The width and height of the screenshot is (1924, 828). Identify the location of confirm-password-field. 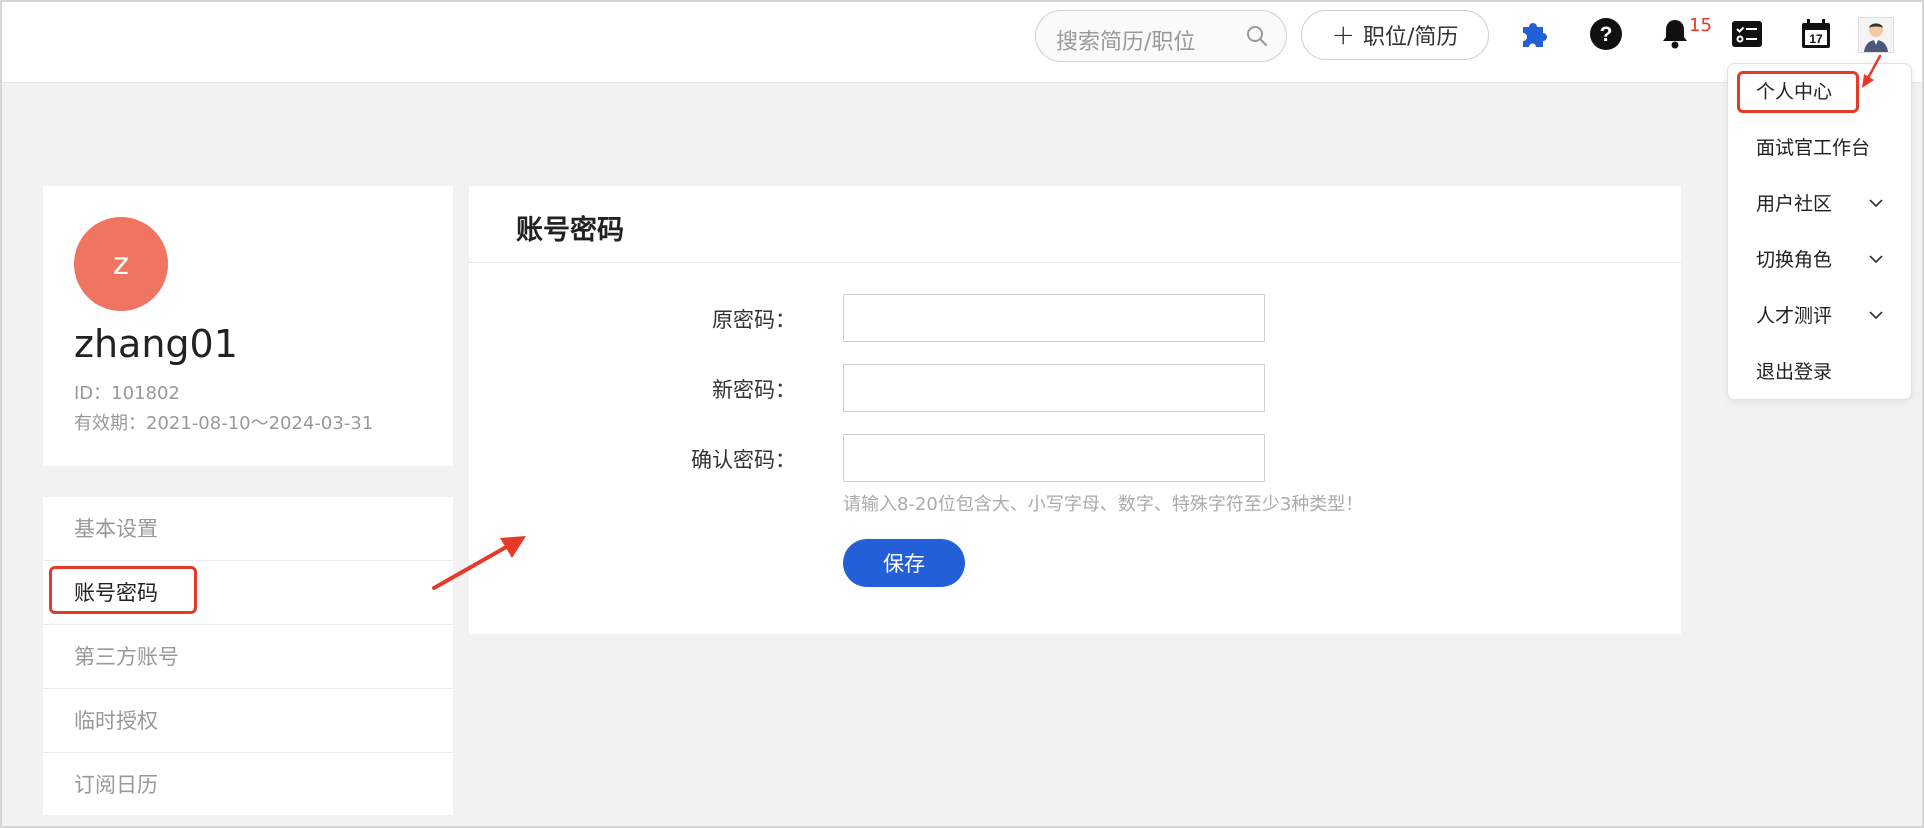
(1054, 458).